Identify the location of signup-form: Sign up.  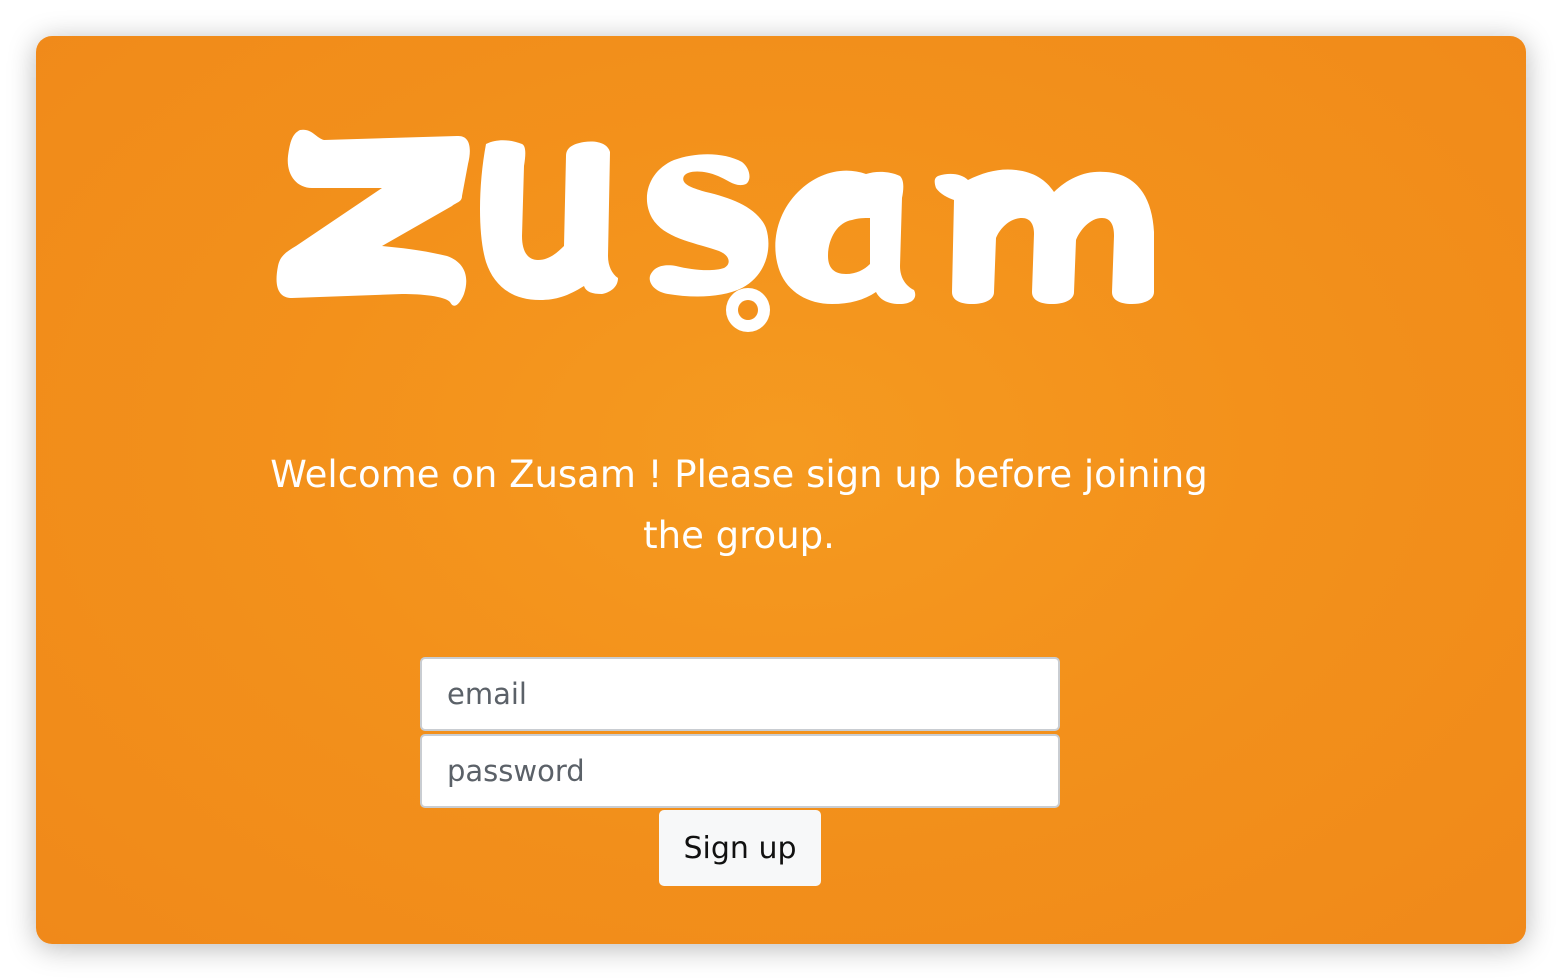
(740, 771).